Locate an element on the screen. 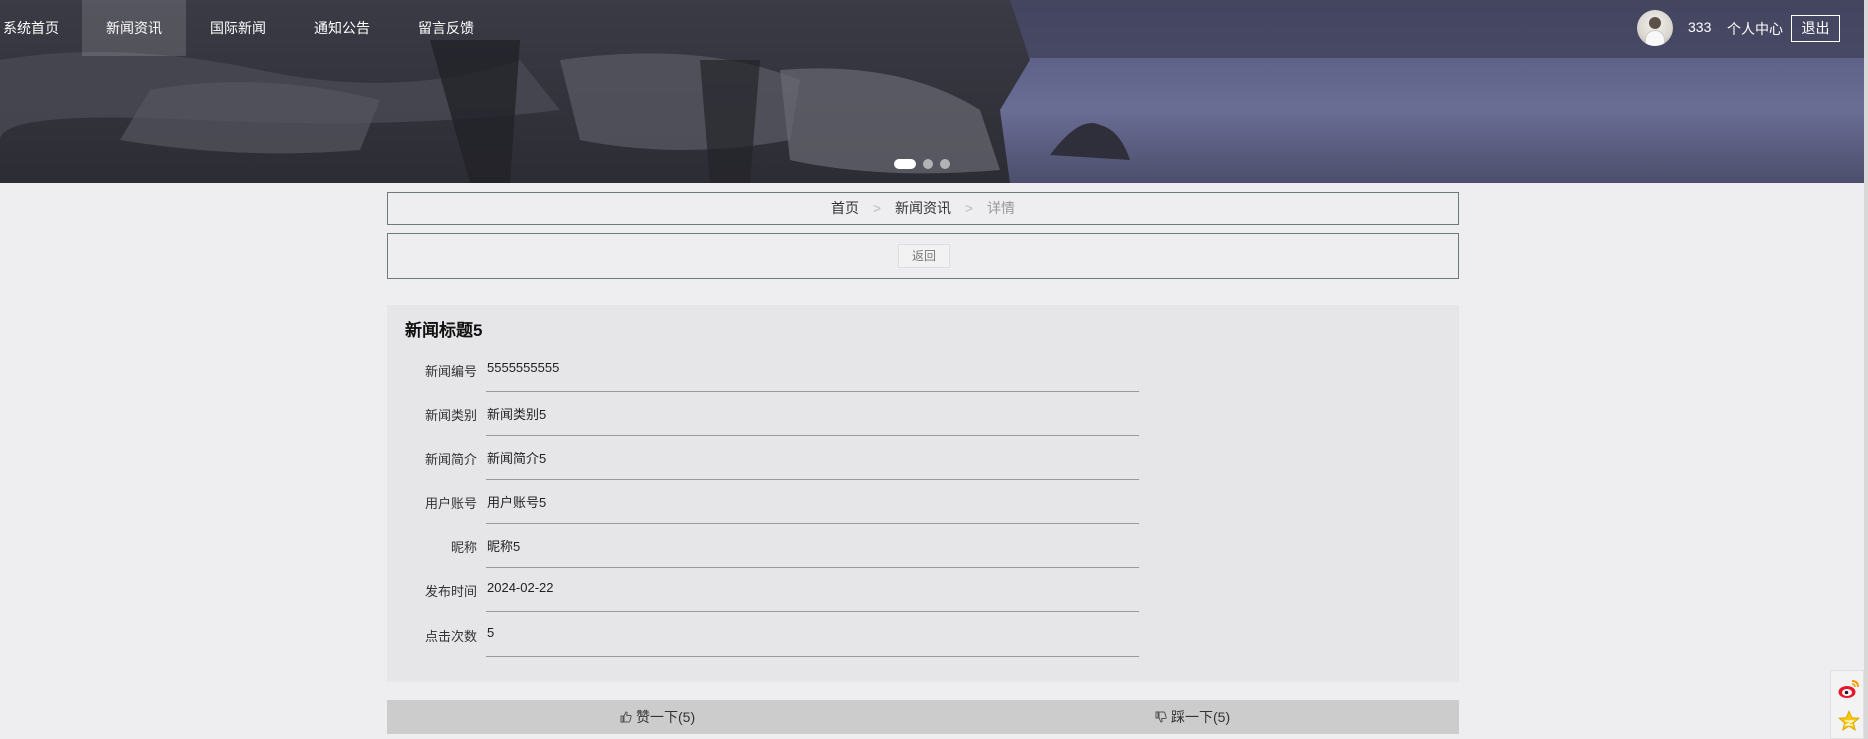 This screenshot has height=739, width=1868. personal-center-link: 个人中心 is located at coordinates (1755, 29).